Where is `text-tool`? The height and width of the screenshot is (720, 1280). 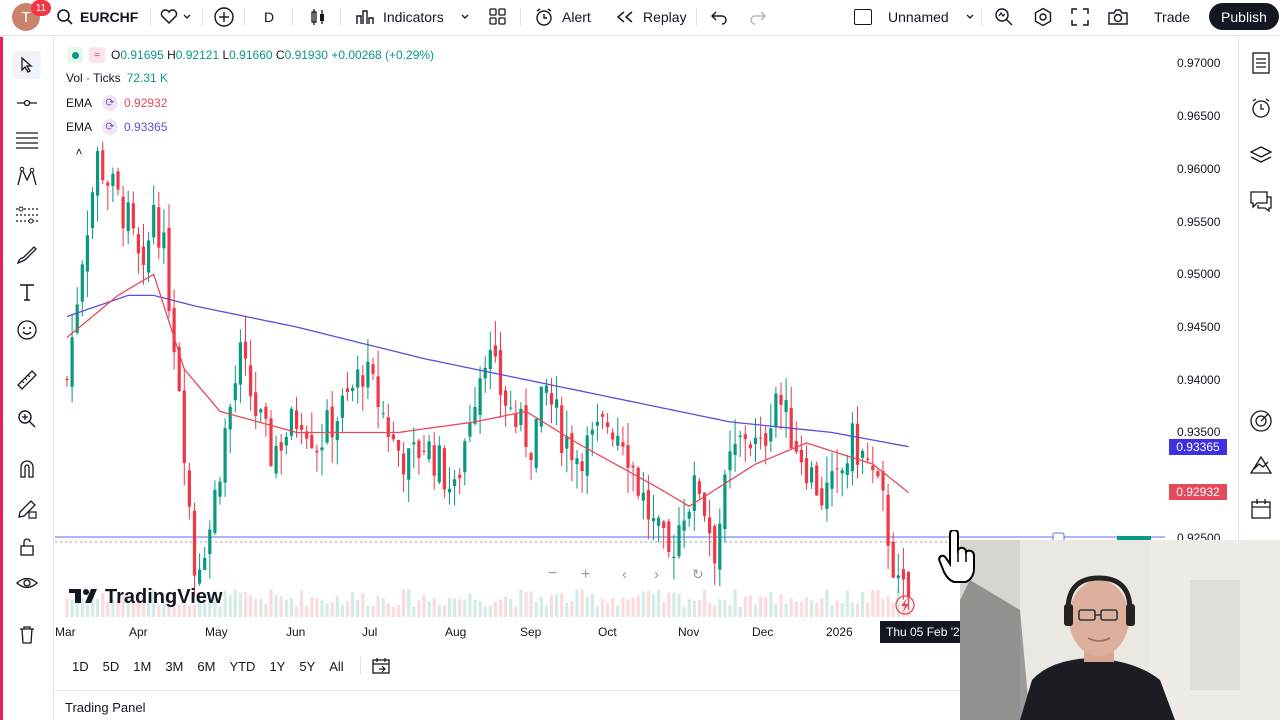 text-tool is located at coordinates (27, 292).